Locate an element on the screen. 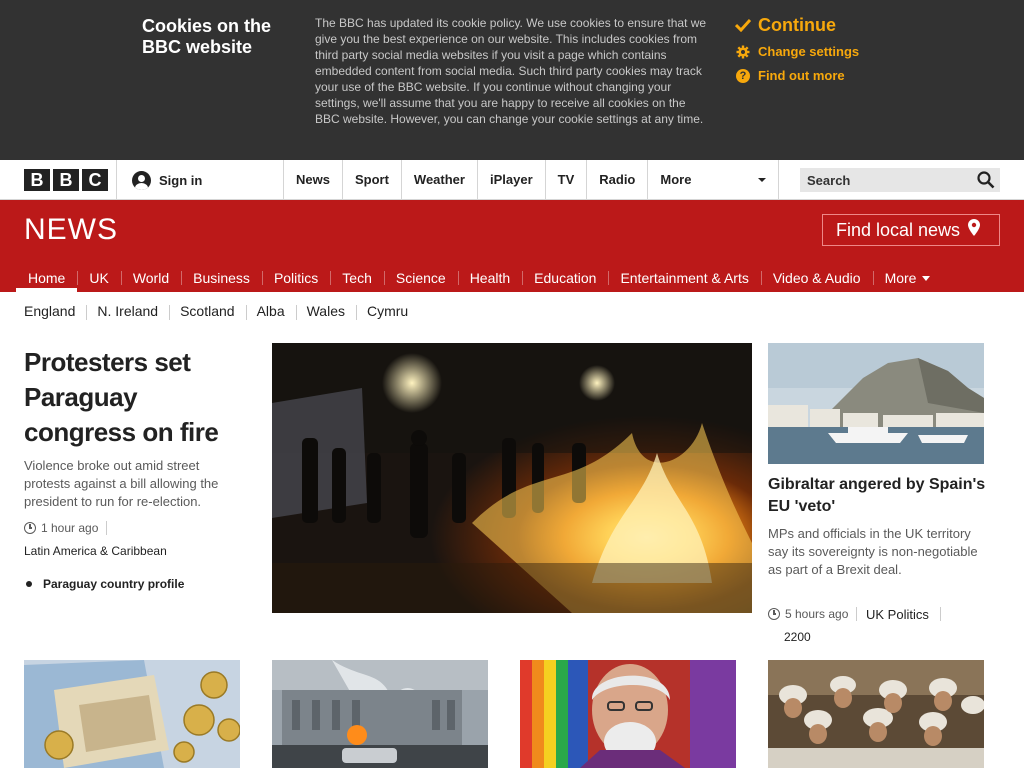 This screenshot has width=1024, height=768. global-nav-tv: TV is located at coordinates (565, 179).